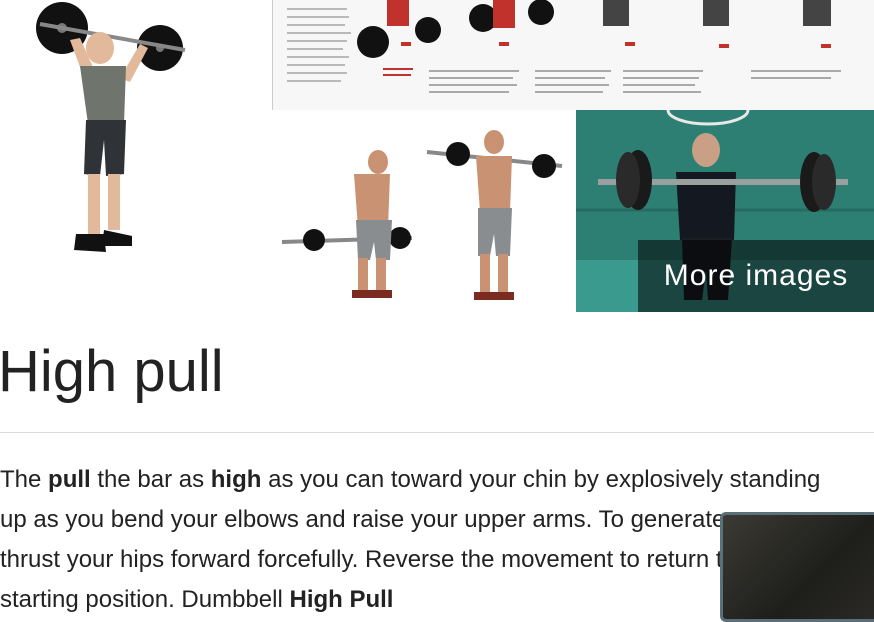  What do you see at coordinates (236, 479) in the screenshot?
I see `desc-highlight: high` at bounding box center [236, 479].